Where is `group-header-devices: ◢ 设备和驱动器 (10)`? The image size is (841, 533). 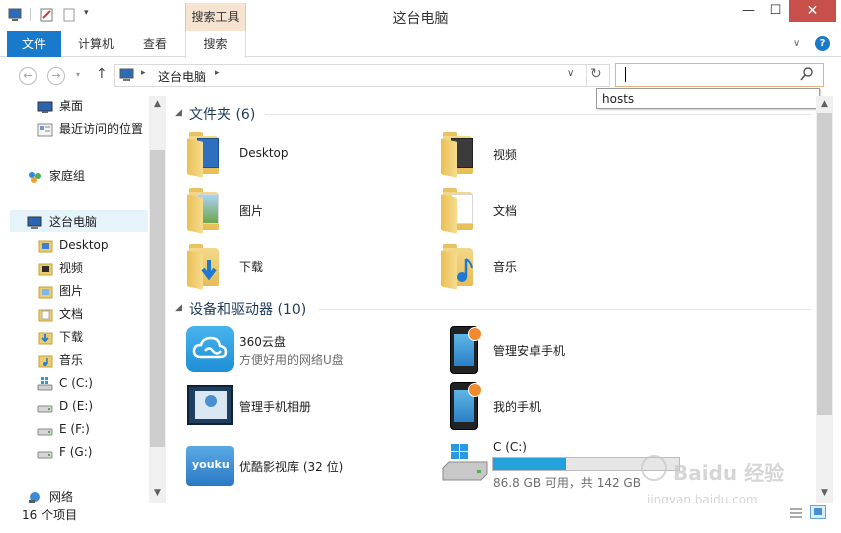 group-header-devices: ◢ 设备和驱动器 (10) is located at coordinates (493, 309).